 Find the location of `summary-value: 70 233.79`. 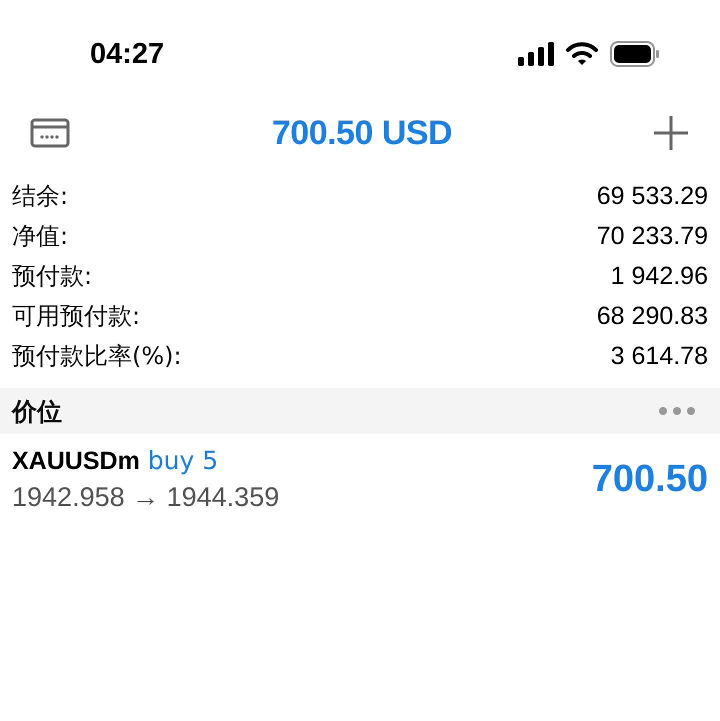

summary-value: 70 233.79 is located at coordinates (652, 236).